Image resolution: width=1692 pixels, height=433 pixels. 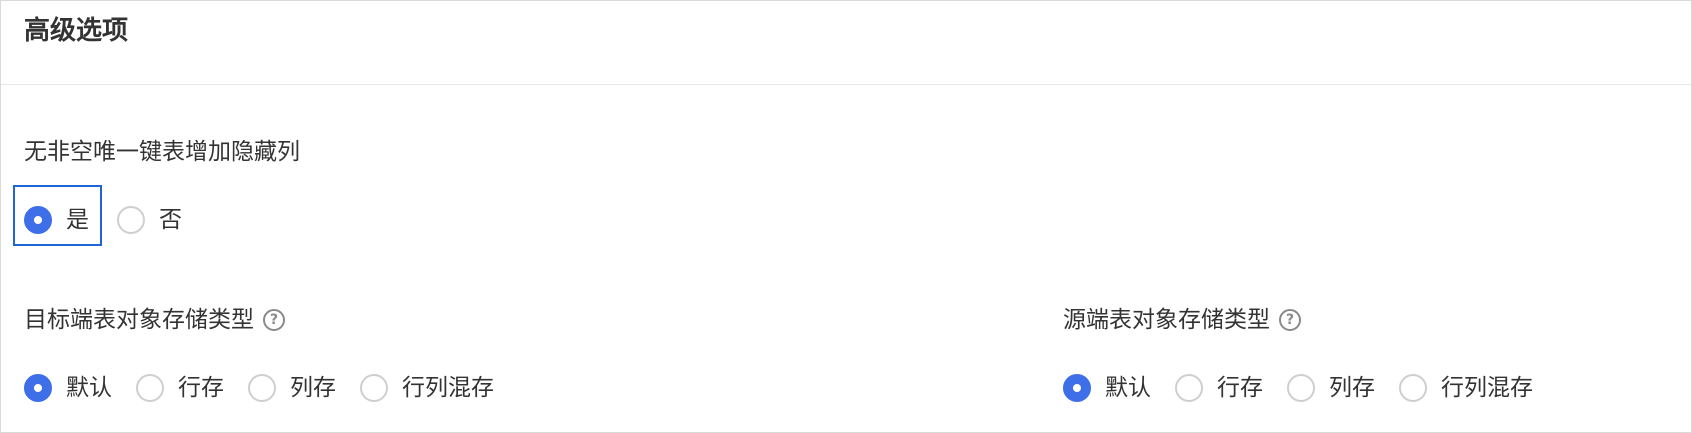 I want to click on radio-option-yes: 是, so click(x=56, y=220).